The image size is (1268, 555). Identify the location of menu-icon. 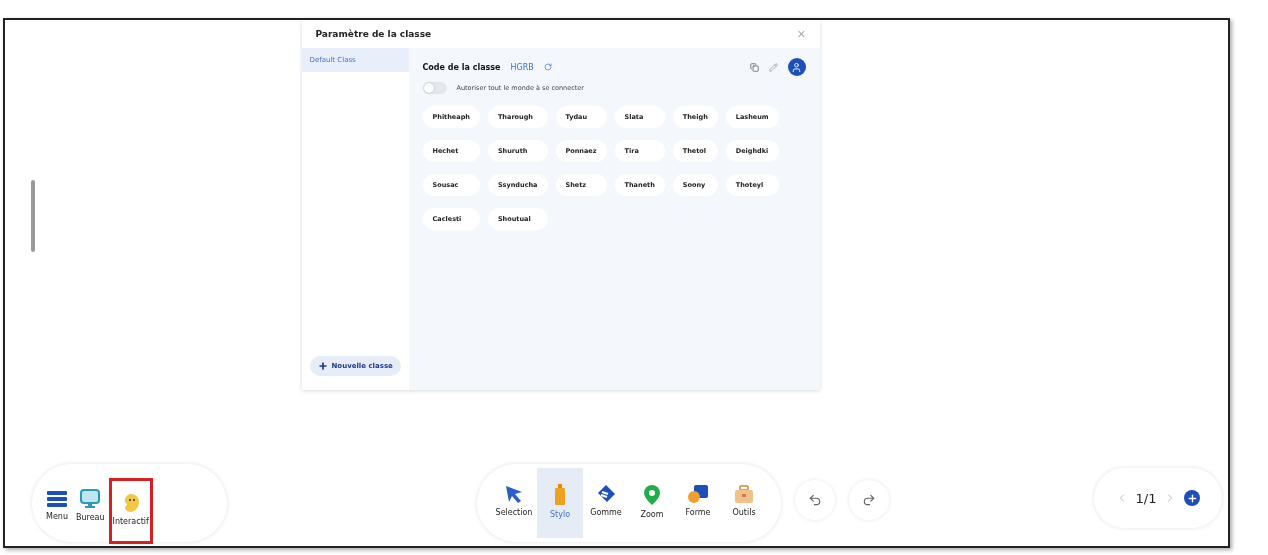
(57, 498).